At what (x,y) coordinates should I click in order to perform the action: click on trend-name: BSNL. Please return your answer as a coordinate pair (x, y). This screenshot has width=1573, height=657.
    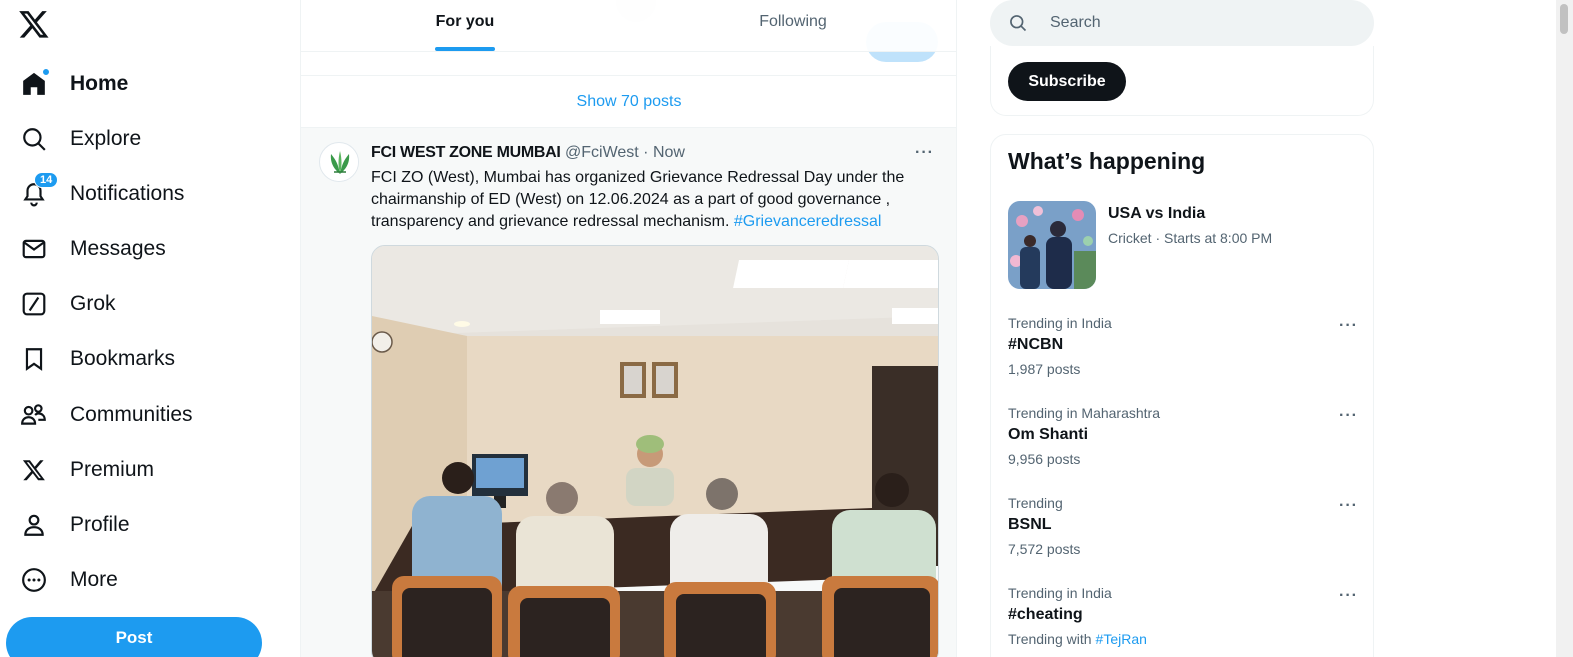
    Looking at the image, I should click on (1030, 524).